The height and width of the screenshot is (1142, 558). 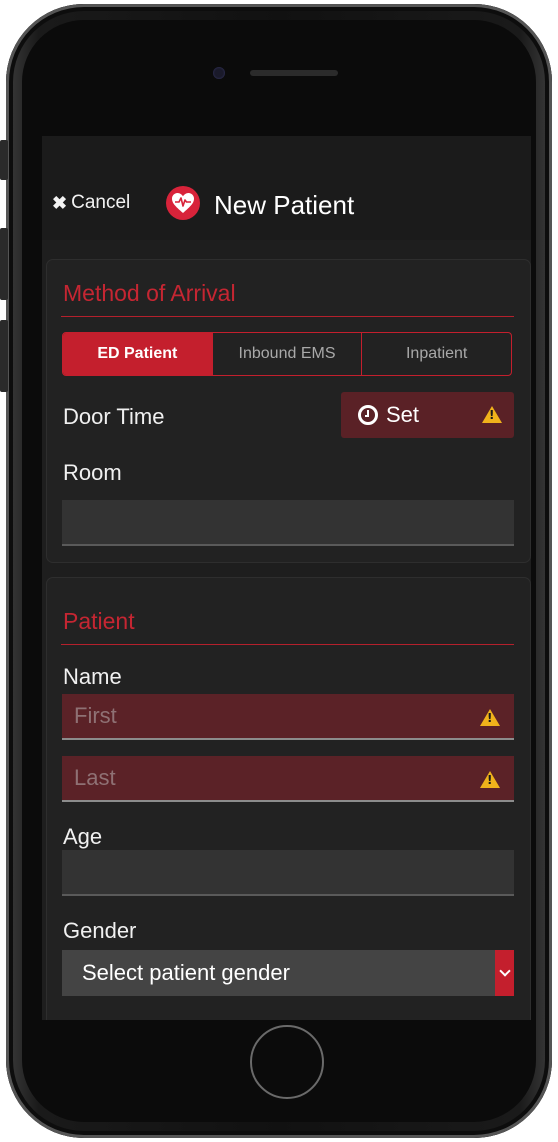 What do you see at coordinates (288, 717) in the screenshot?
I see `first-name-input: First` at bounding box center [288, 717].